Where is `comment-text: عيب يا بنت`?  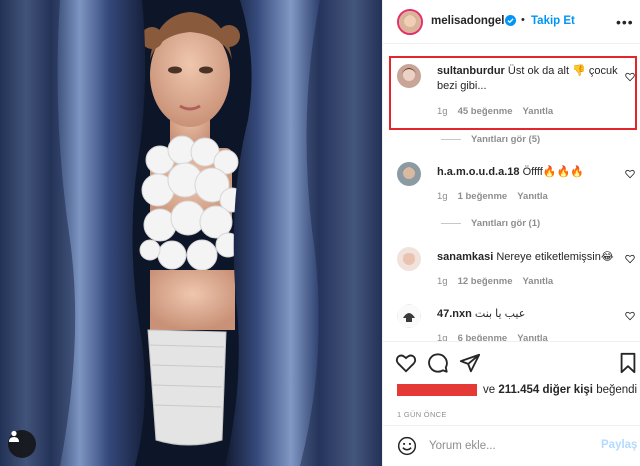 comment-text: عيب يا بنت is located at coordinates (500, 314).